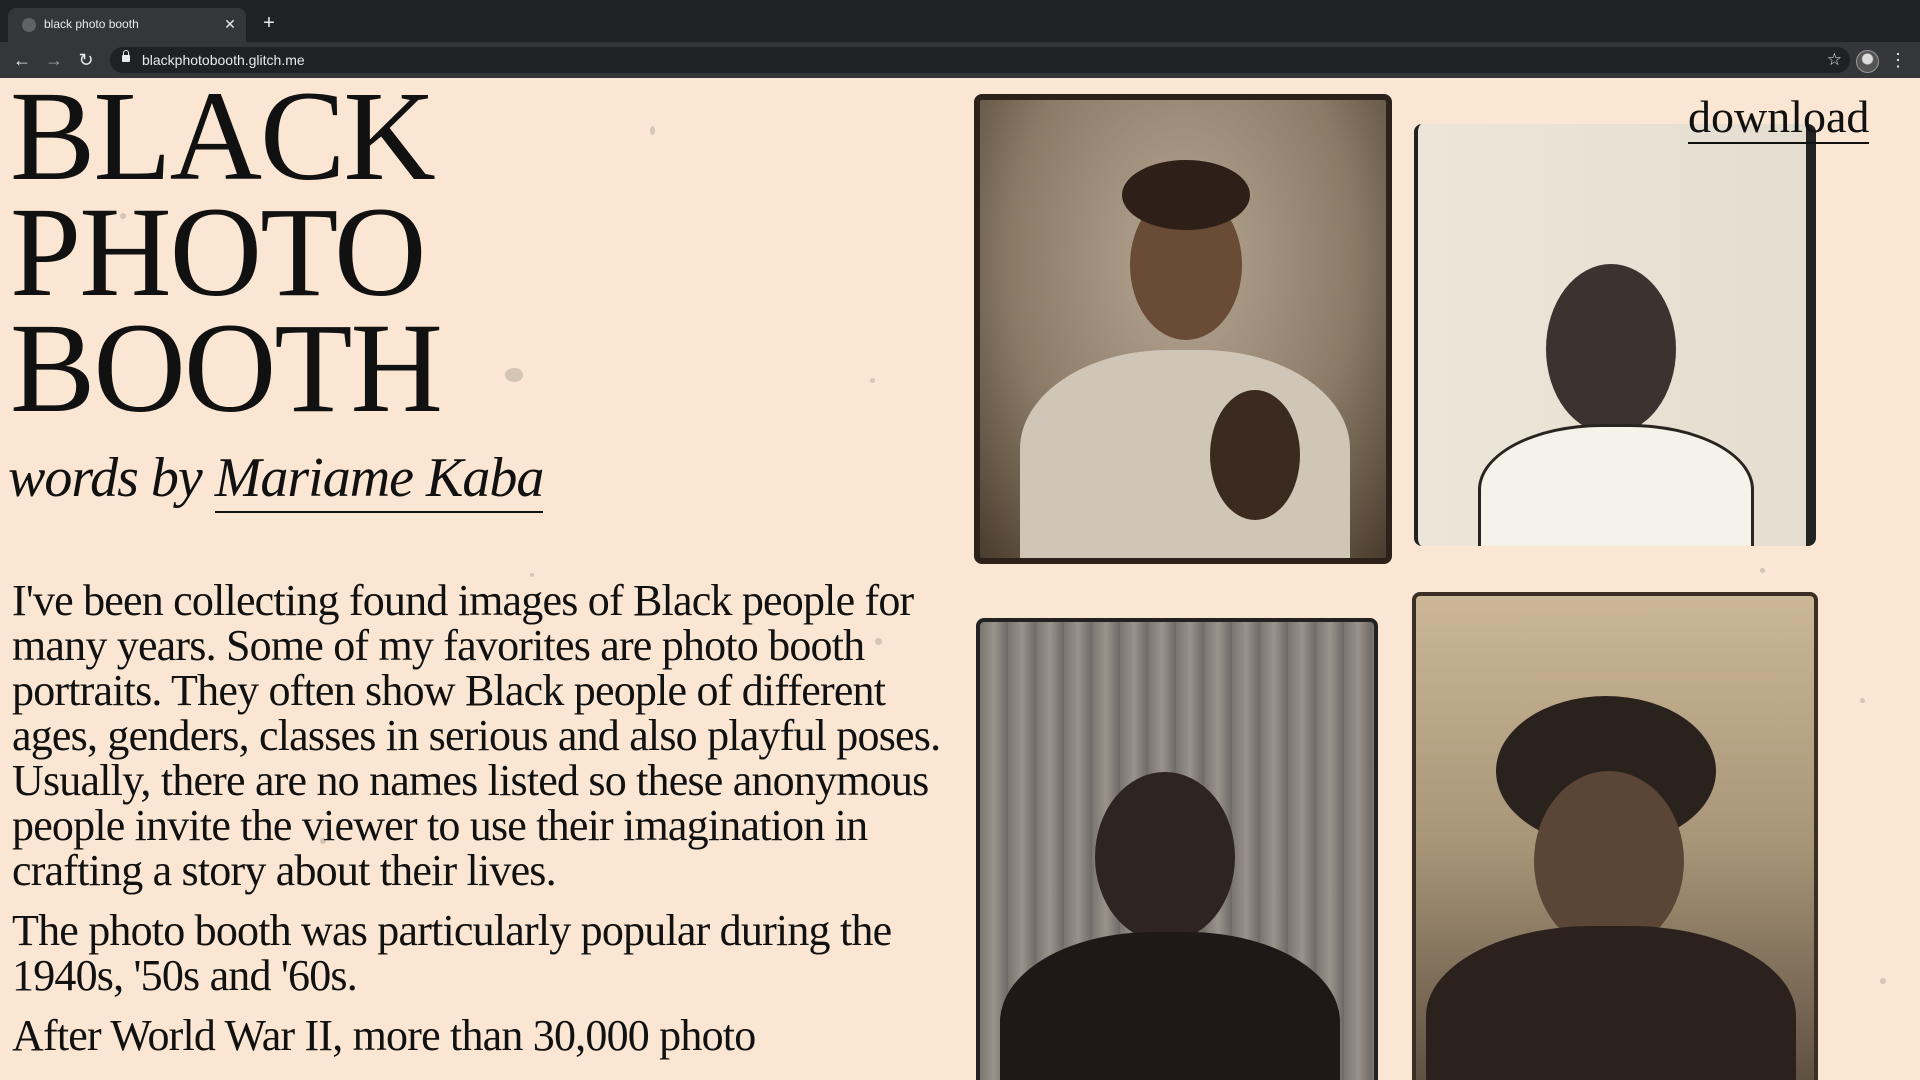 This screenshot has height=1080, width=1920. What do you see at coordinates (379, 480) in the screenshot?
I see `author-link: Mariame Kaba` at bounding box center [379, 480].